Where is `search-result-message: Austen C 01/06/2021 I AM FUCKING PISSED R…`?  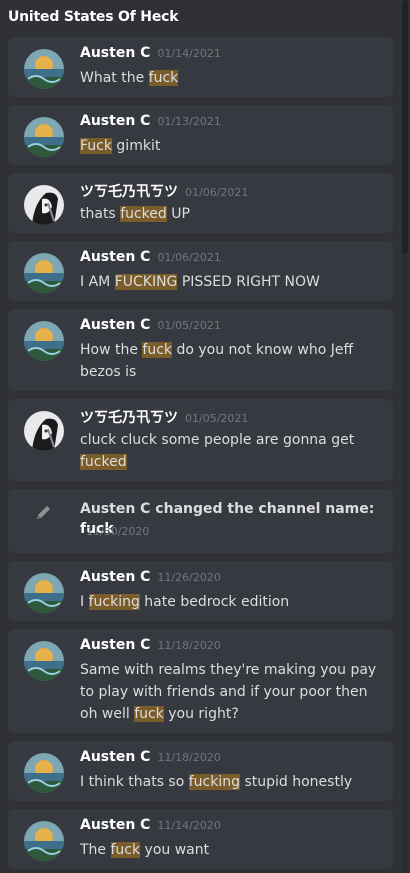 search-result-message: Austen C 01/06/2021 I AM FUCKING PISSED R… is located at coordinates (200, 271).